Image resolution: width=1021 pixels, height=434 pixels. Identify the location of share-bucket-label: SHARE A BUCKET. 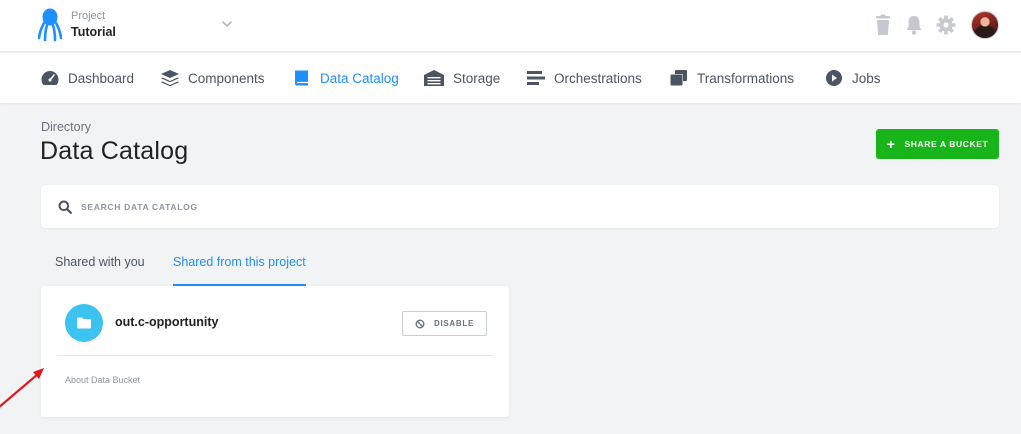
(946, 144).